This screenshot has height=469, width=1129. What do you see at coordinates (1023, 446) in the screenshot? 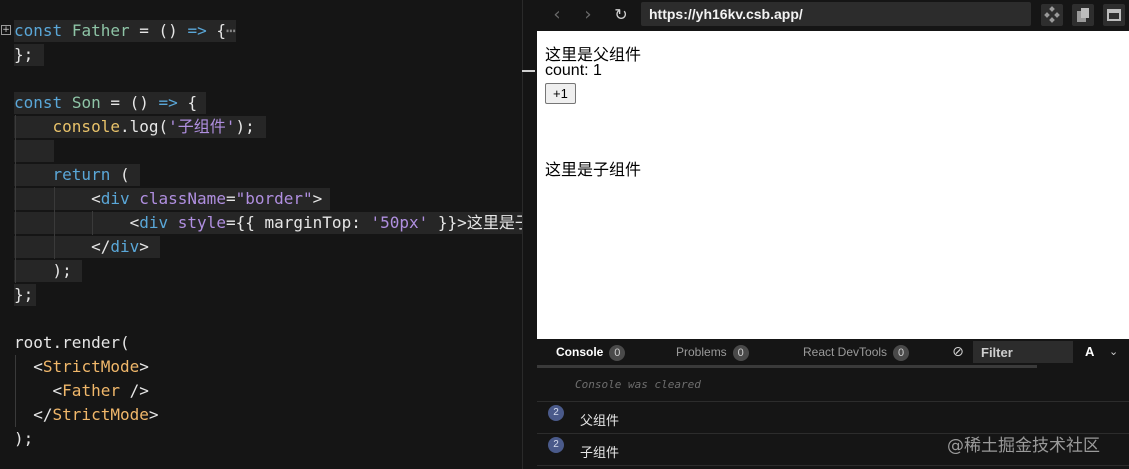
I see `watermark: @稀土掘金技术社区` at bounding box center [1023, 446].